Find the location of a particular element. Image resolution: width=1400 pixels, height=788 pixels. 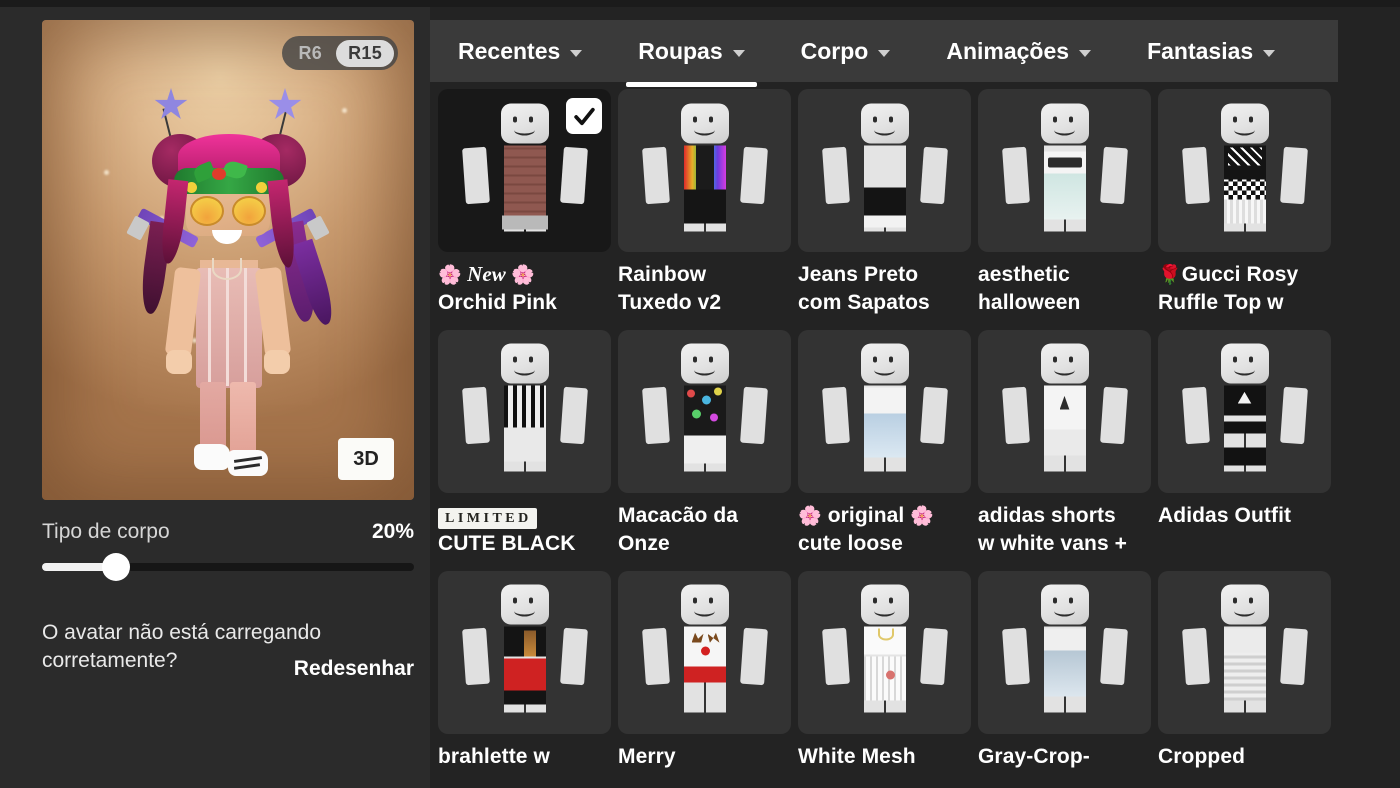

catalog-item: 🌸 New 🌸 Orchid Pink is located at coordinates (528, 203).